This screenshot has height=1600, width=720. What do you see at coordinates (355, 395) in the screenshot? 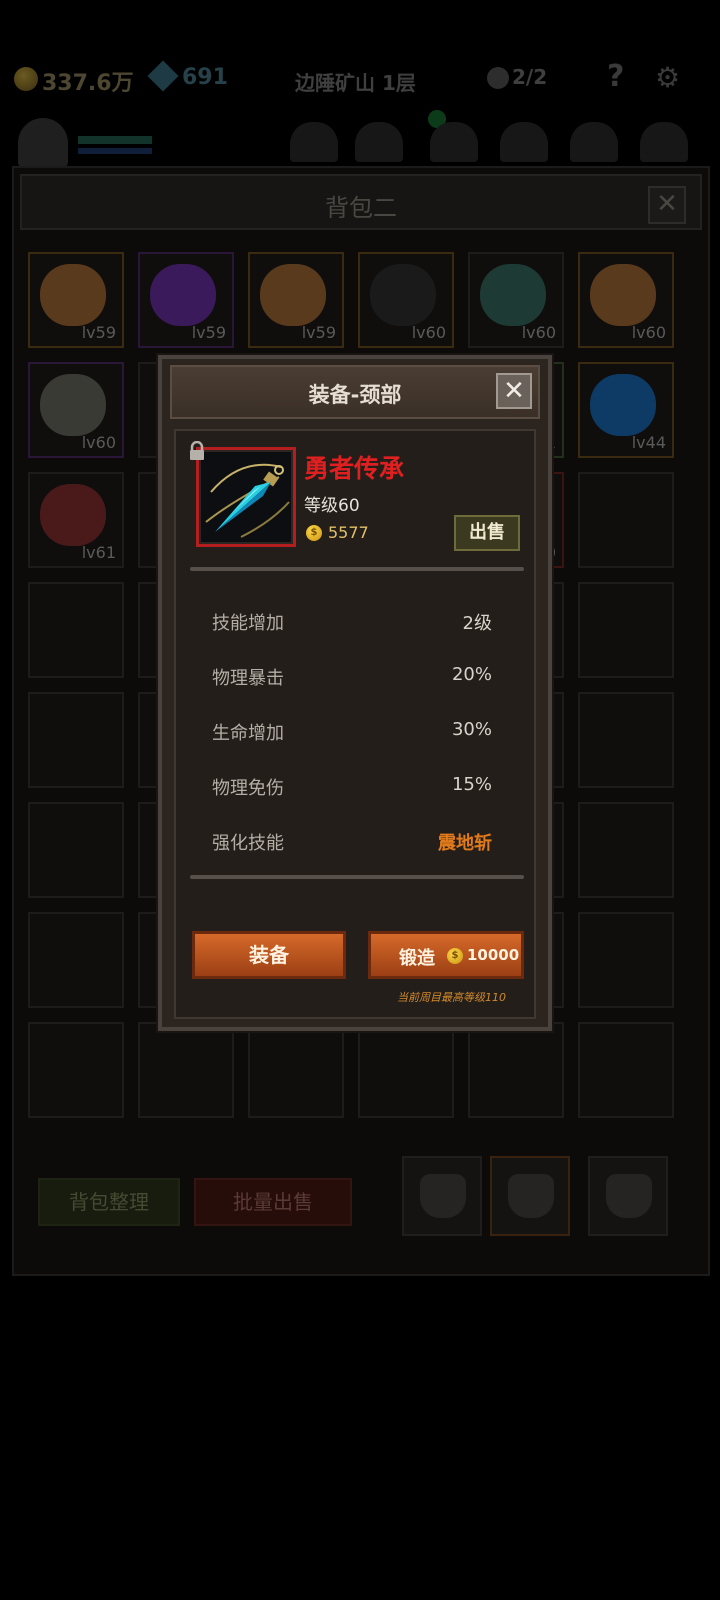
I see `dialog-title: 装备-颈部` at bounding box center [355, 395].